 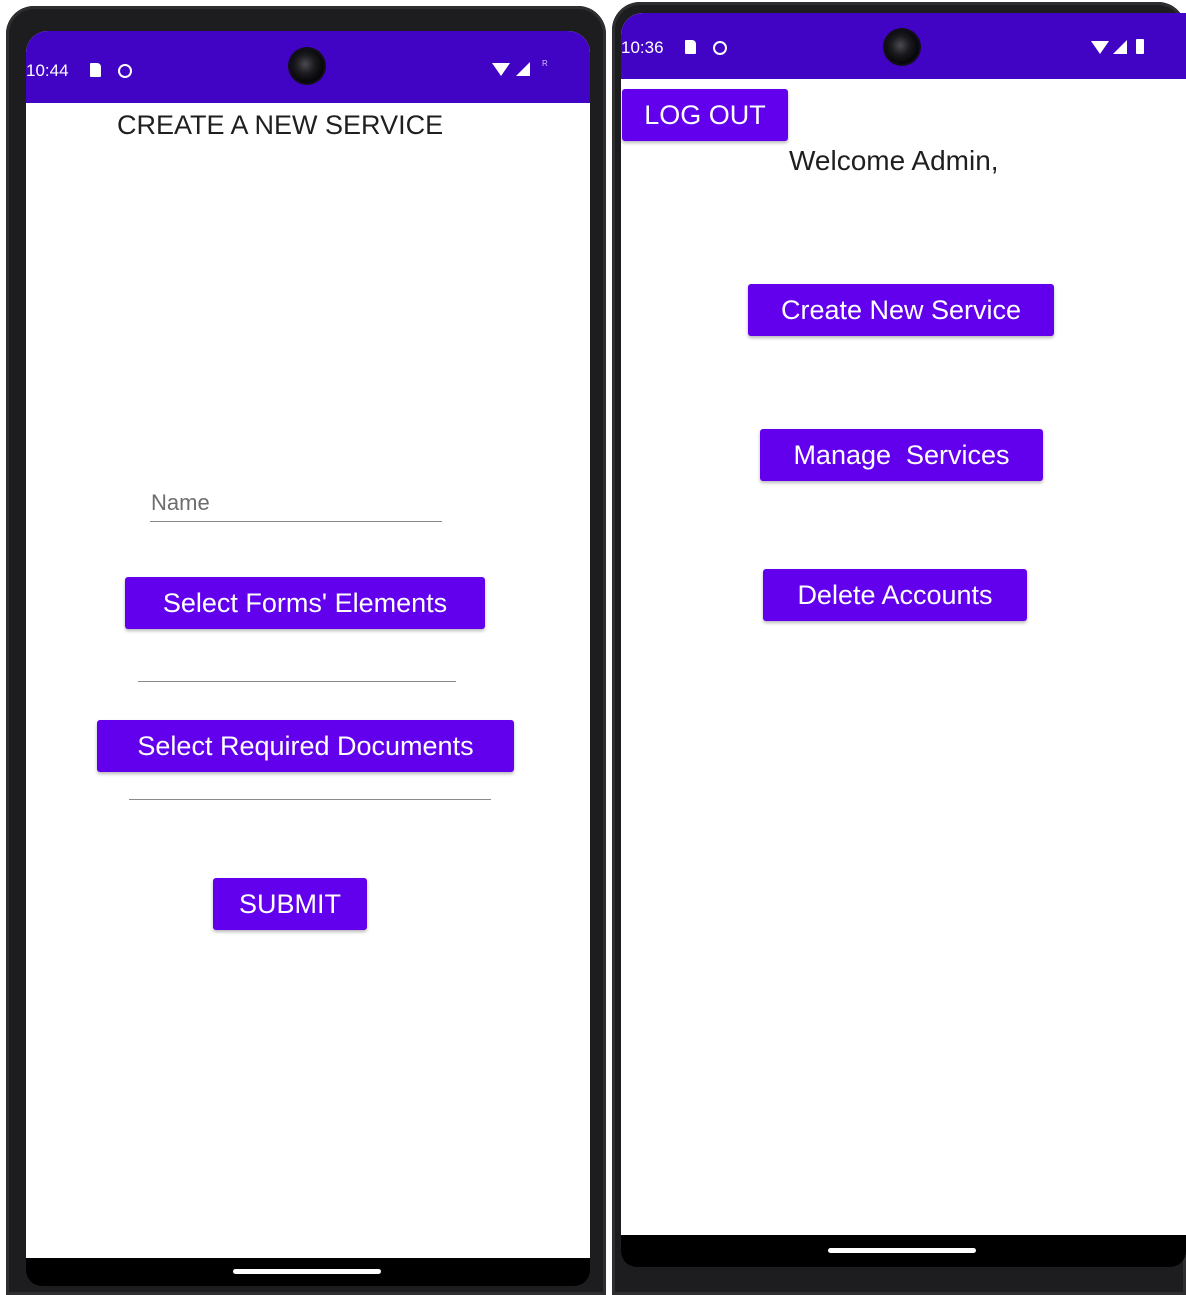 What do you see at coordinates (901, 455) in the screenshot?
I see `manage-services-button: Manage Services` at bounding box center [901, 455].